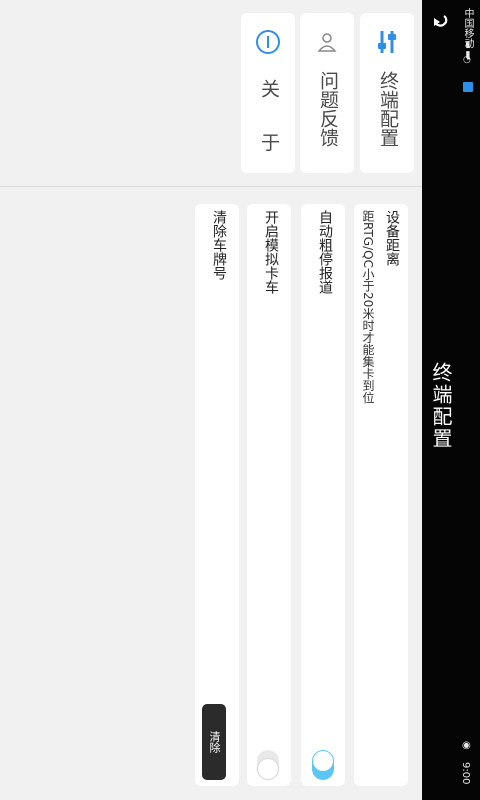 This screenshot has height=800, width=480. What do you see at coordinates (217, 495) in the screenshot?
I see `clear-plate-card: 清除车牌号` at bounding box center [217, 495].